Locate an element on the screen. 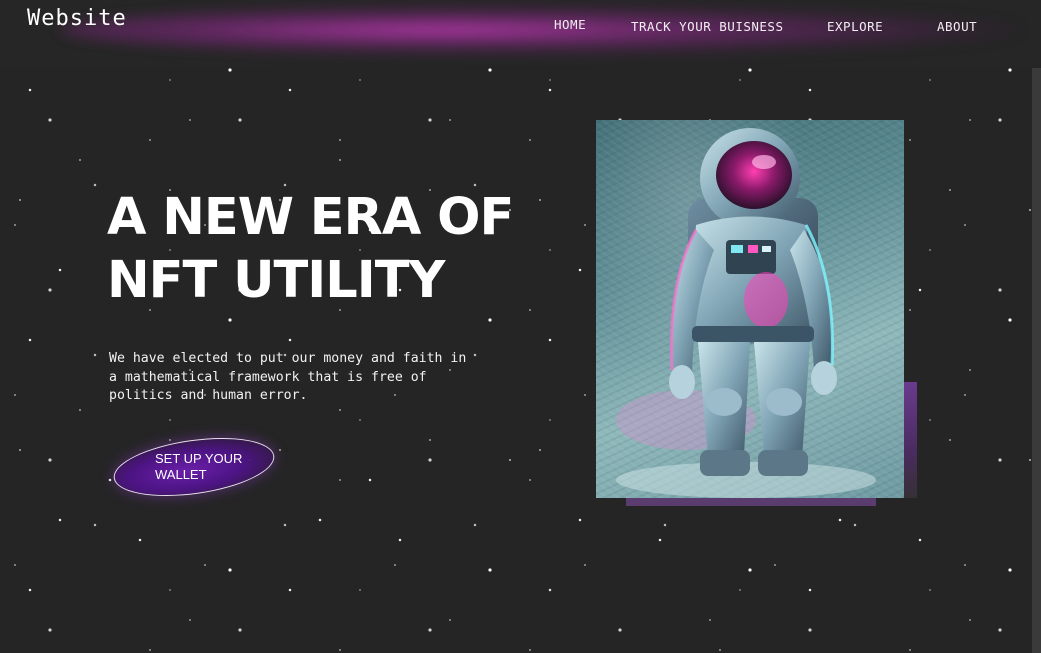 This screenshot has width=1041, height=653. astronaut-illustration is located at coordinates (746, 313).